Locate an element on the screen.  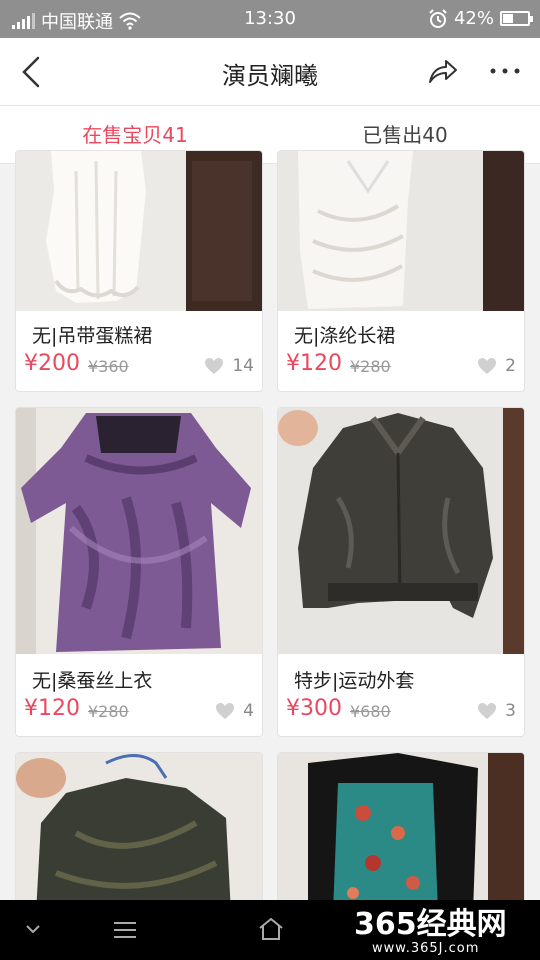
more-icon is located at coordinates (505, 71).